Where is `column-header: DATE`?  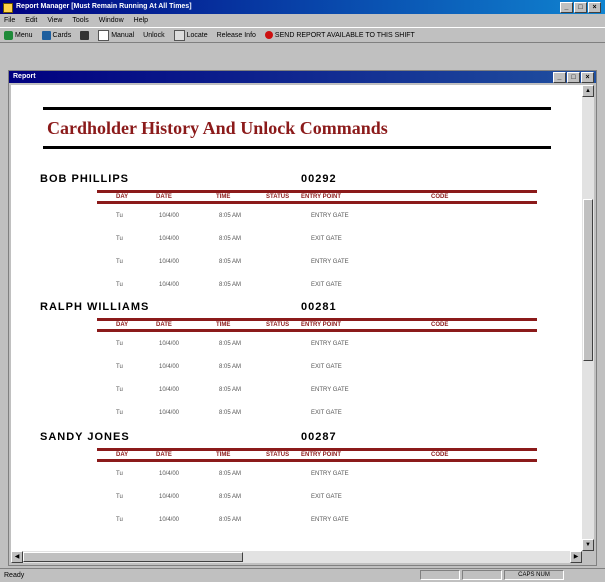
column-header: DATE is located at coordinates (164, 197).